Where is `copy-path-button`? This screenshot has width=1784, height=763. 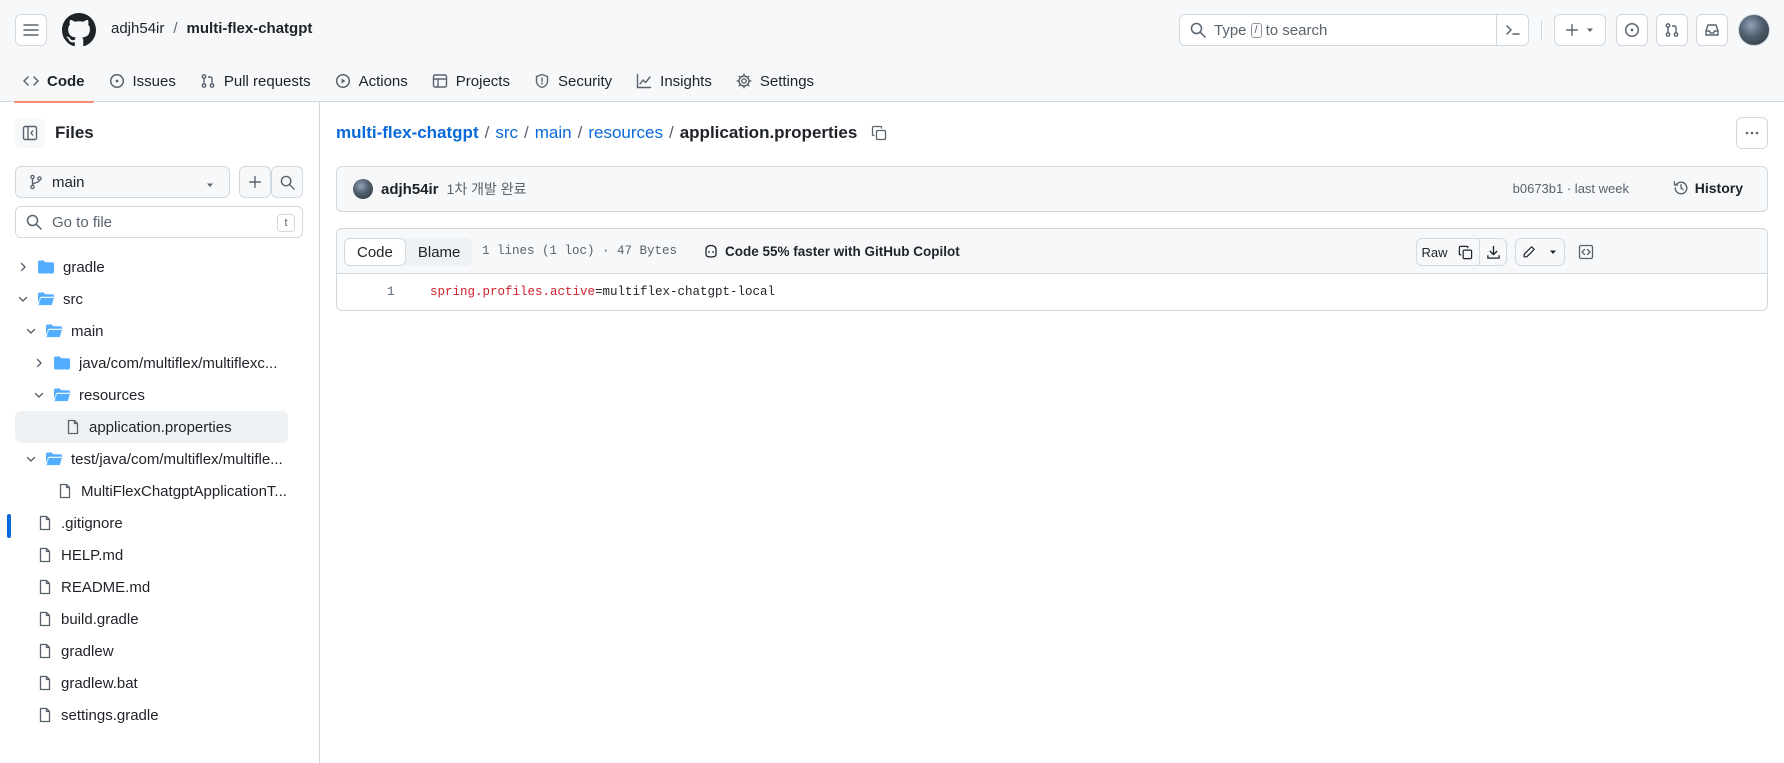
copy-path-button is located at coordinates (879, 133).